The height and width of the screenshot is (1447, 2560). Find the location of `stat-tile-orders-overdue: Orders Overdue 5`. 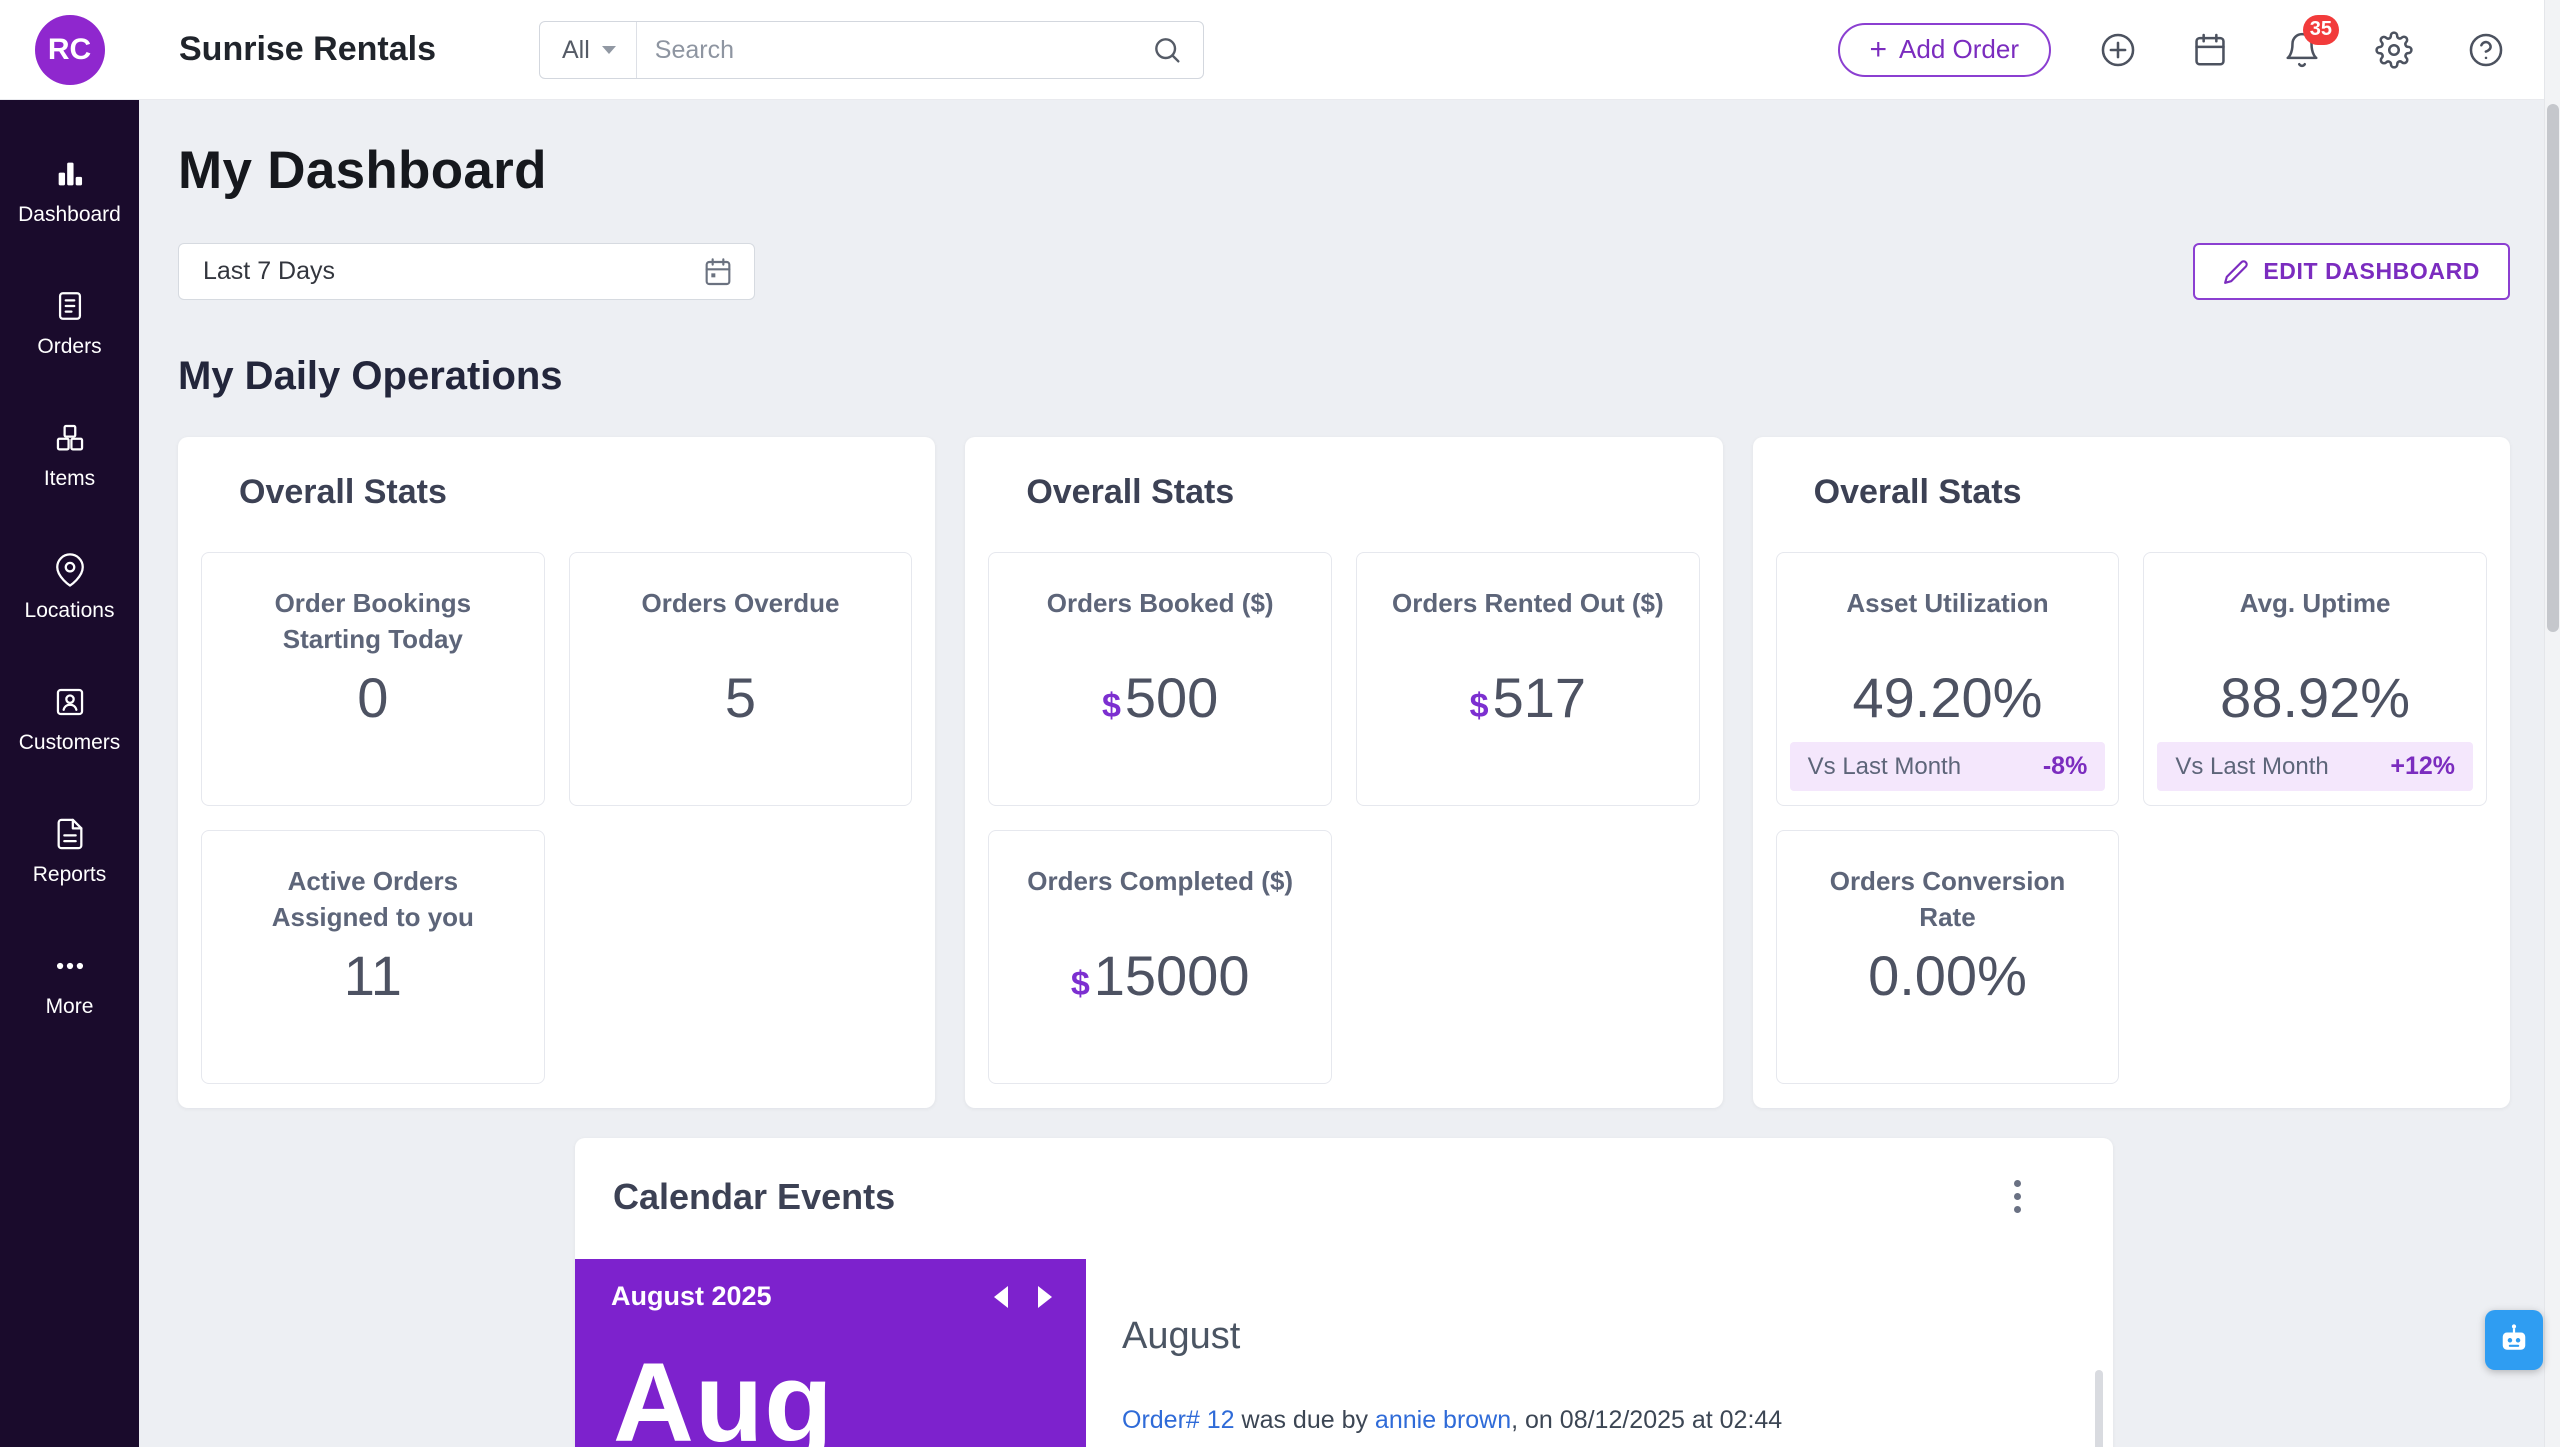

stat-tile-orders-overdue: Orders Overdue 5 is located at coordinates (740, 679).